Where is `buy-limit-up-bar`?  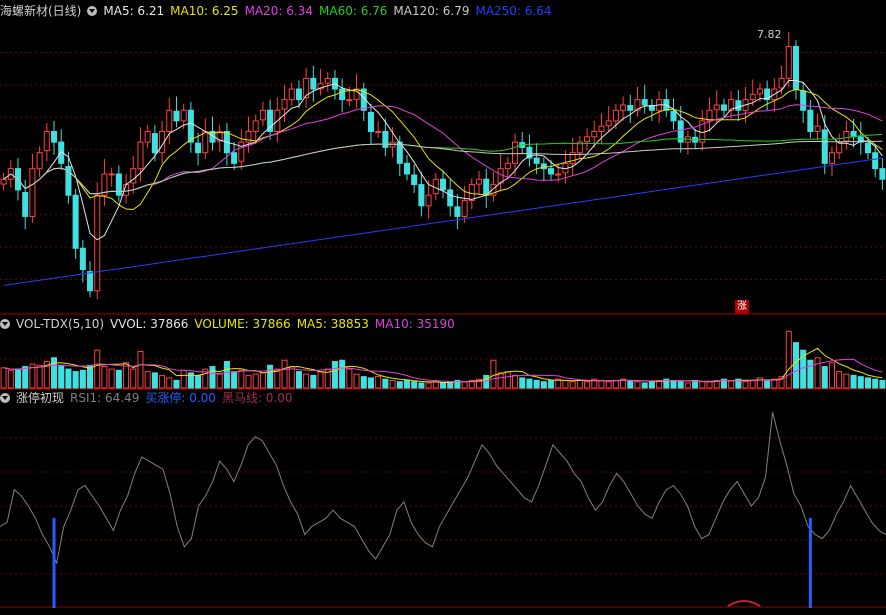
buy-limit-up-bar is located at coordinates (54, 563).